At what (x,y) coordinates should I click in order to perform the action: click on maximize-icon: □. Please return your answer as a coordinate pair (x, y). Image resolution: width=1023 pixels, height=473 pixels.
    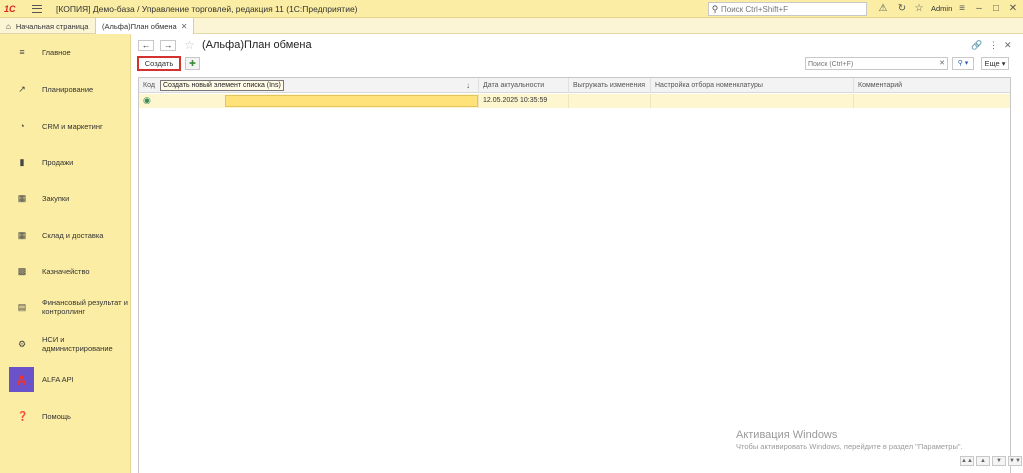
    Looking at the image, I should click on (996, 9).